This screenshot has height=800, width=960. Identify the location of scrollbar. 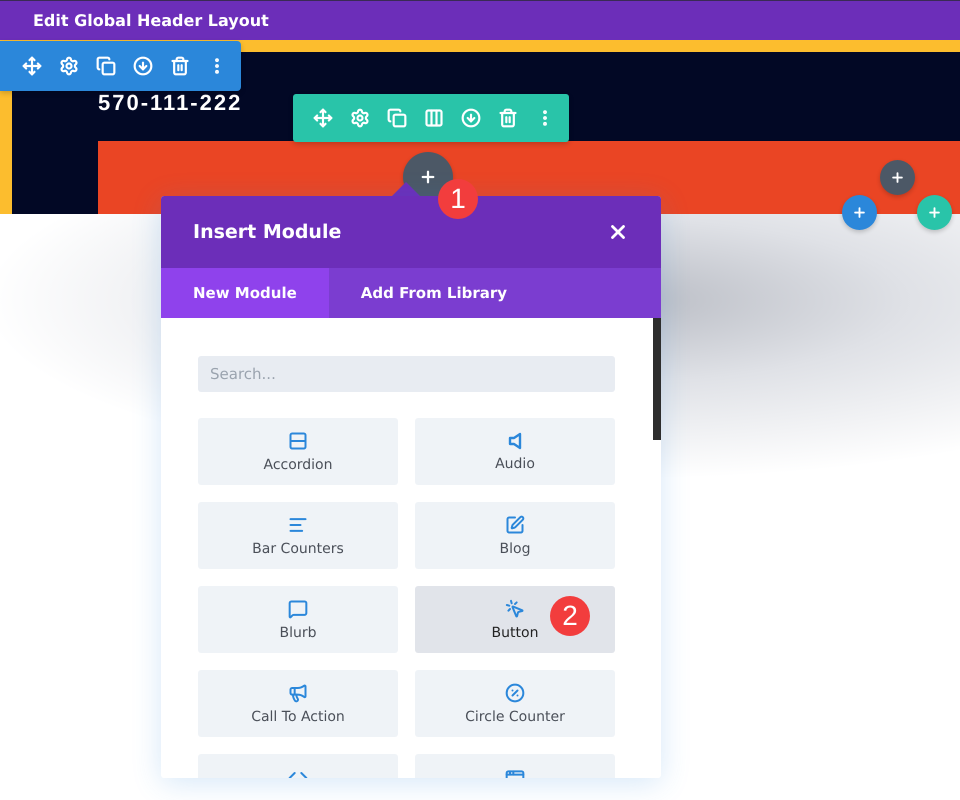
(657, 379).